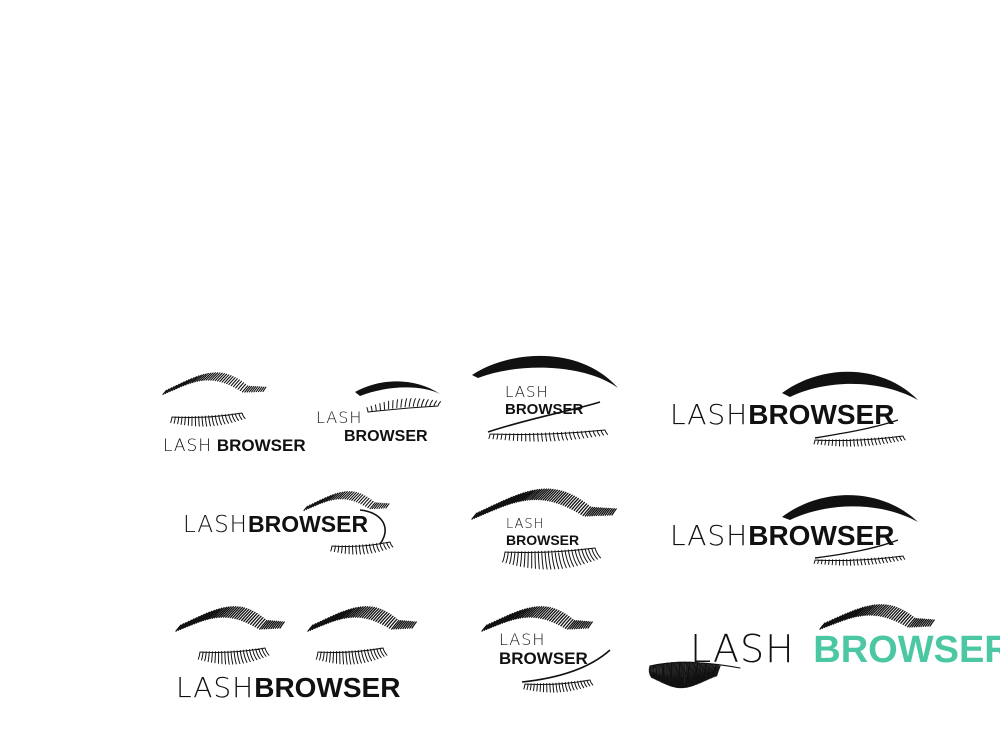 This screenshot has width=1000, height=750. Describe the element at coordinates (543, 540) in the screenshot. I see `logo-6-bold-word: BROWSER` at that location.